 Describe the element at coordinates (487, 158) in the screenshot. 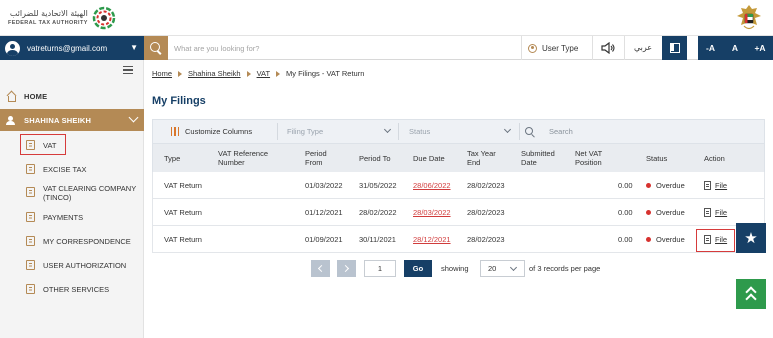

I see `column-header-tax-year-end: Tax Year End` at that location.